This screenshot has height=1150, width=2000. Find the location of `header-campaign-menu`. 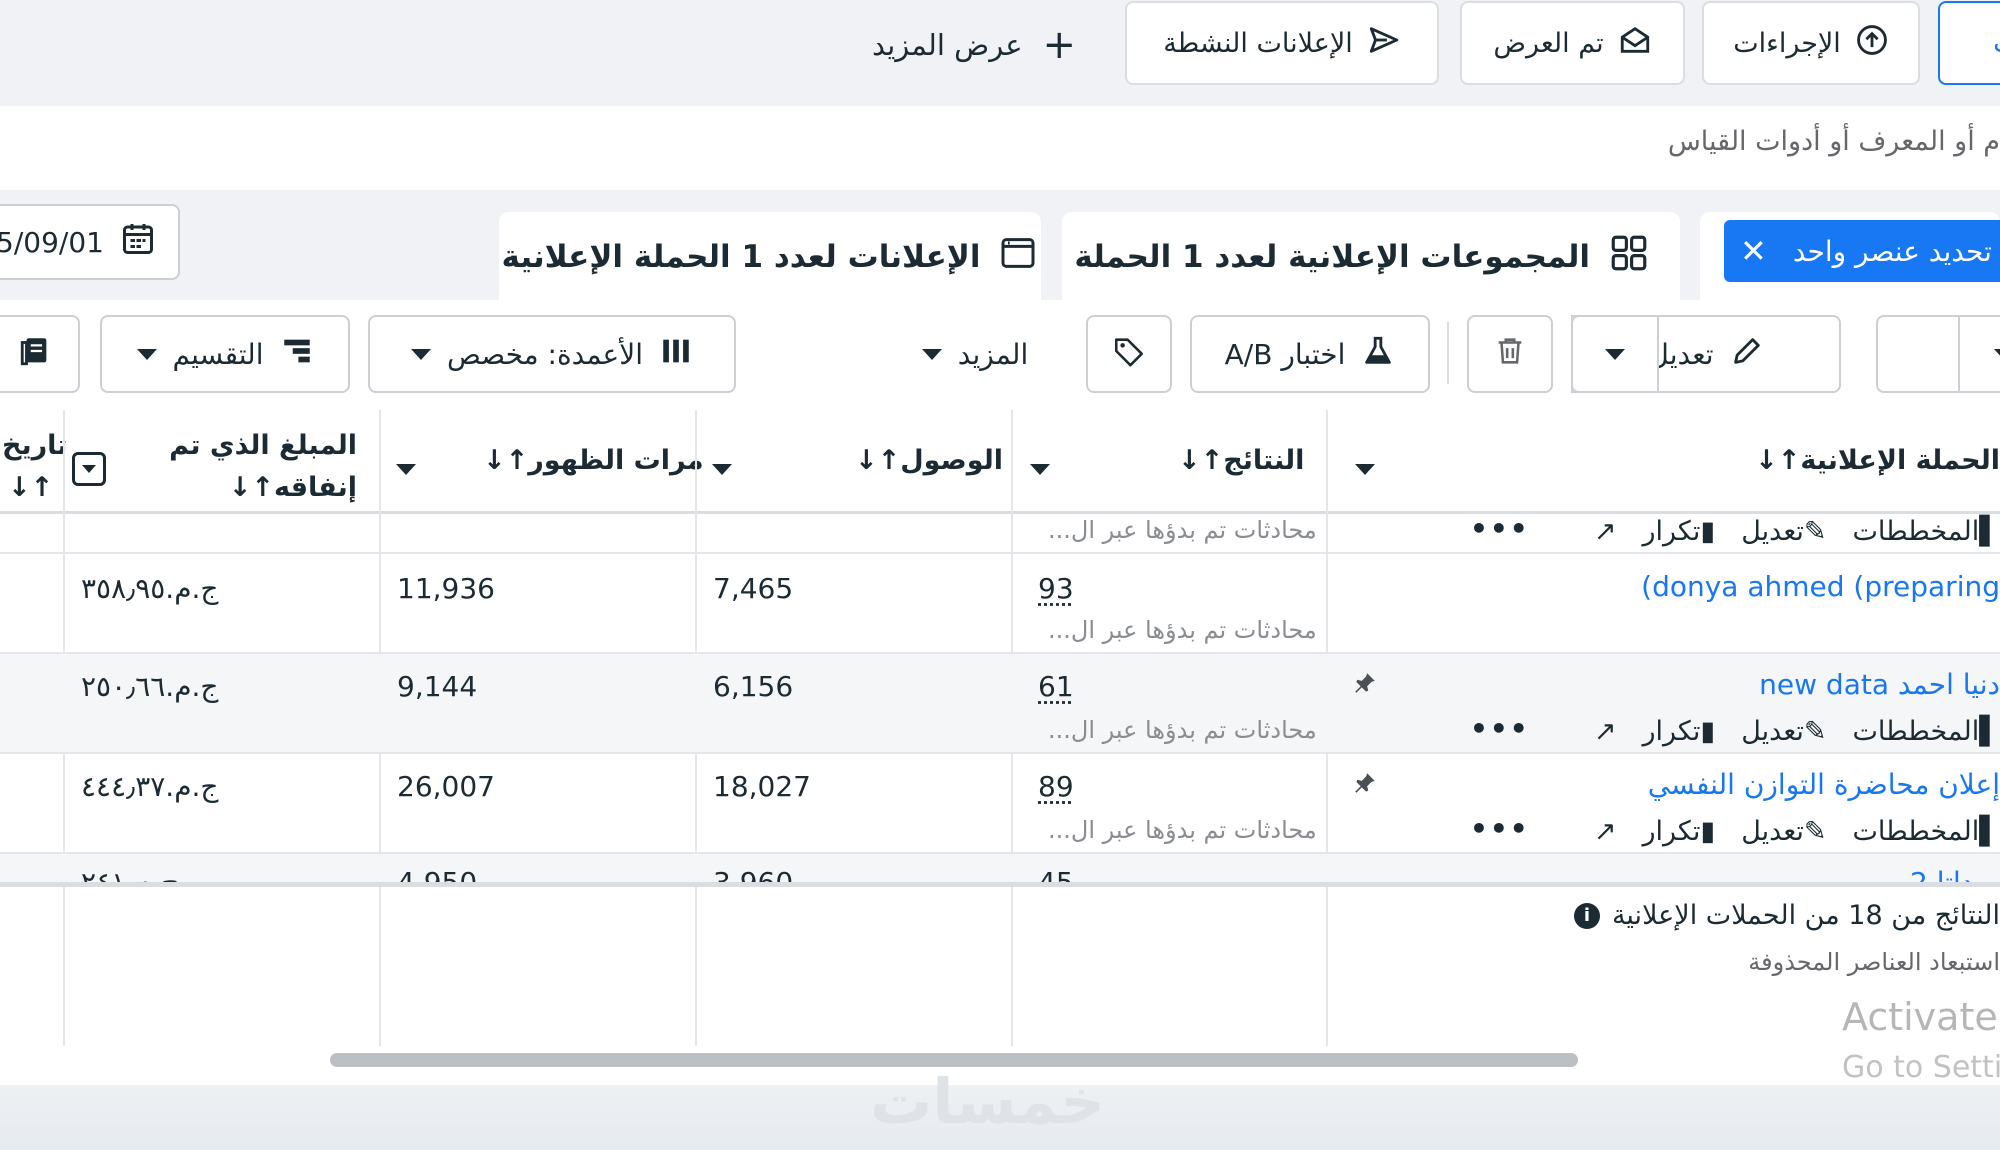

header-campaign-menu is located at coordinates (1365, 469).